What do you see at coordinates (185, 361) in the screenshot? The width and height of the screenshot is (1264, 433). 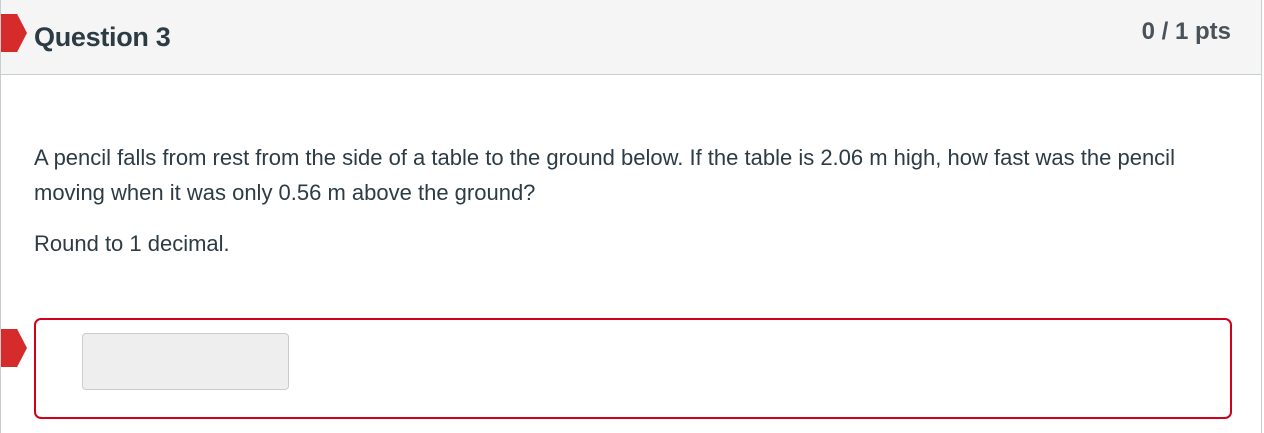 I see `answer-input` at bounding box center [185, 361].